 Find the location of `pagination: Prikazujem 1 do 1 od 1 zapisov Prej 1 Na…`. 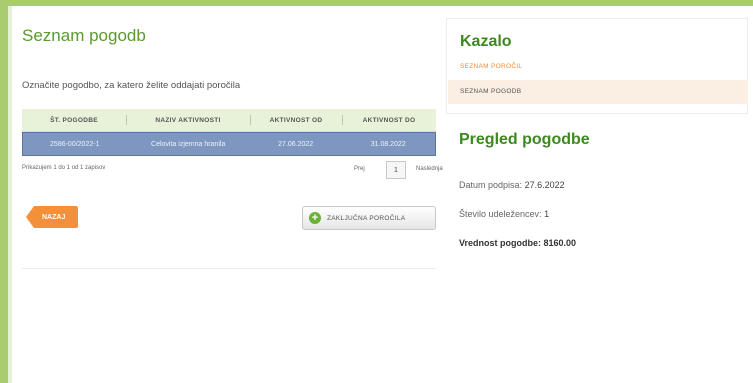

pagination: Prikazujem 1 do 1 od 1 zapisov Prej 1 Na… is located at coordinates (232, 171).